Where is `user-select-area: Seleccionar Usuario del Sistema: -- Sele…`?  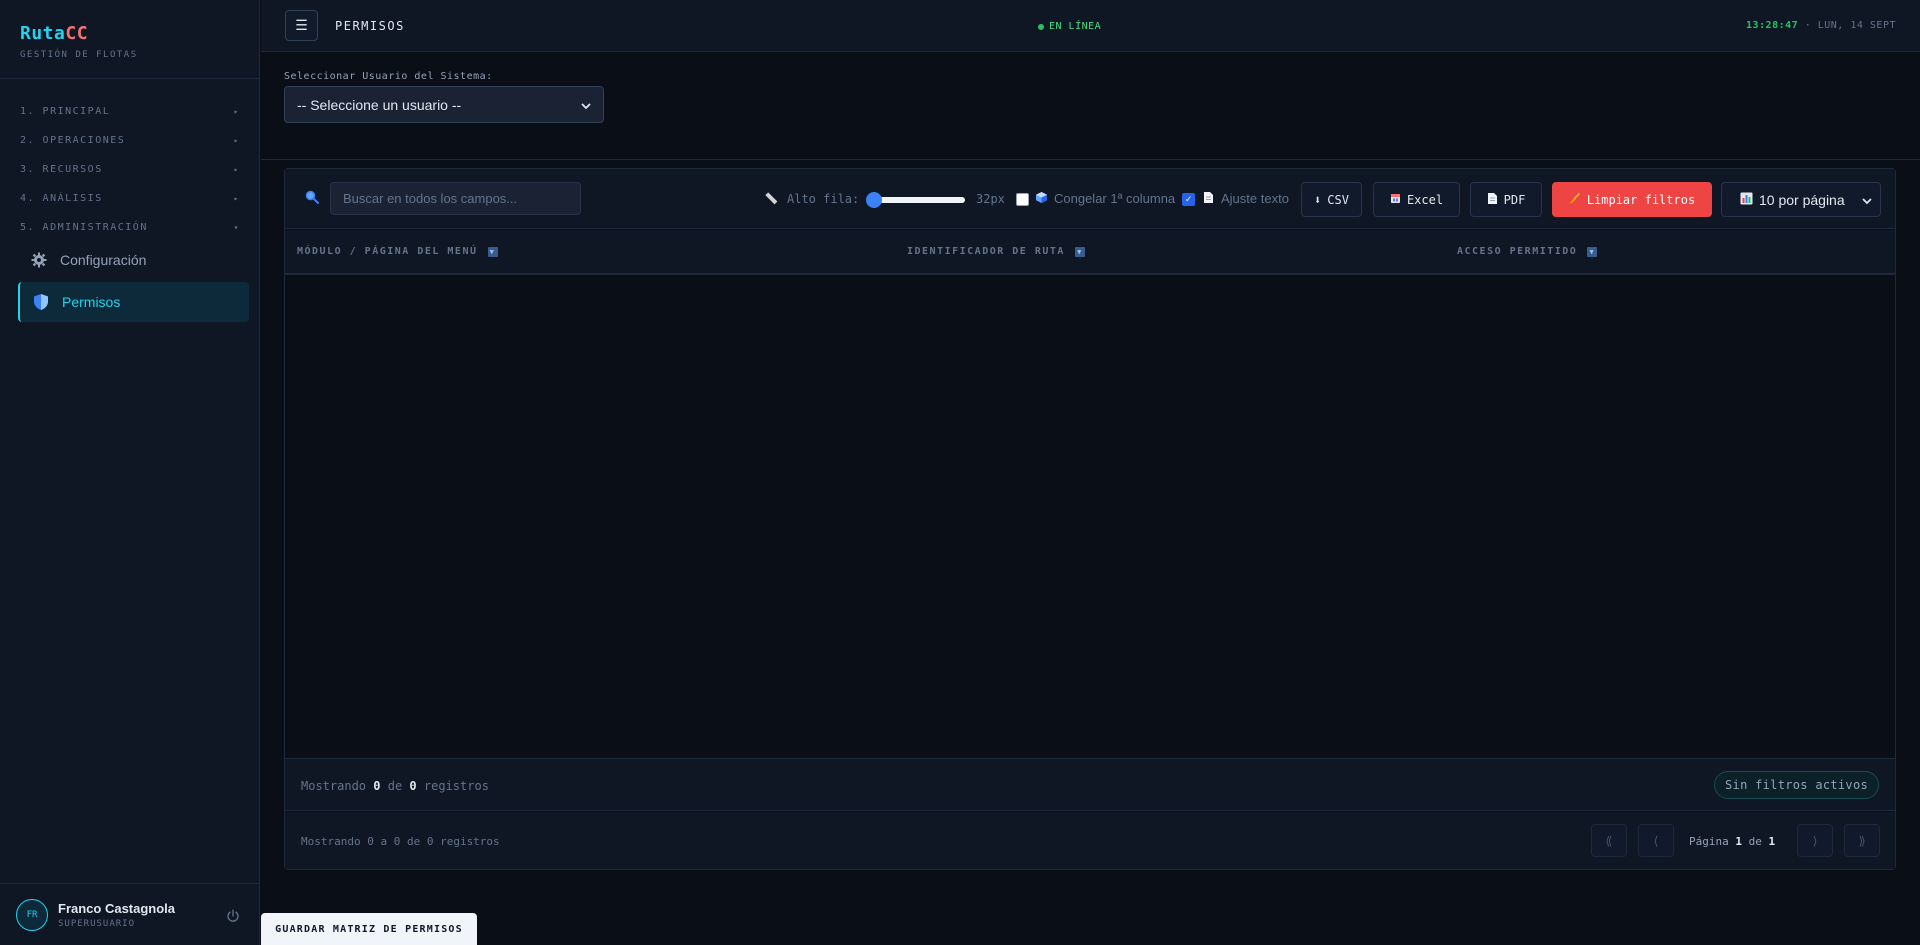 user-select-area: Seleccionar Usuario del Sistema: -- Sele… is located at coordinates (1090, 106).